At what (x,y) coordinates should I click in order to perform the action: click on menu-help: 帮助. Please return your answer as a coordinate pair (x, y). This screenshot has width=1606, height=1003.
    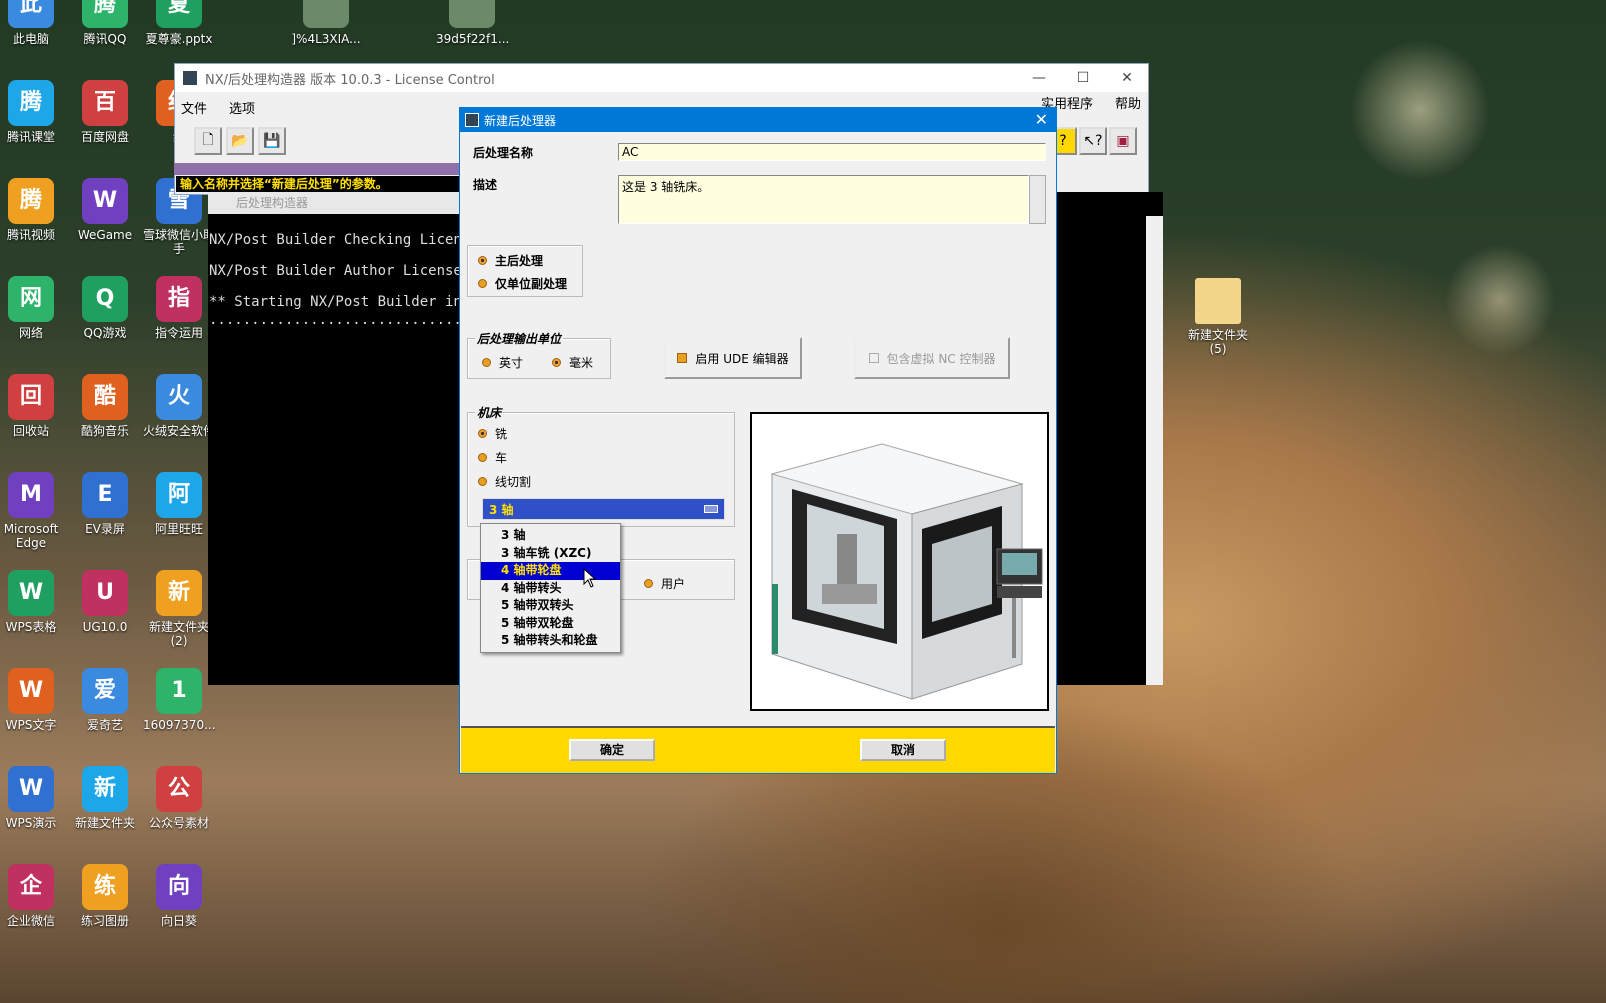
    Looking at the image, I should click on (1128, 102).